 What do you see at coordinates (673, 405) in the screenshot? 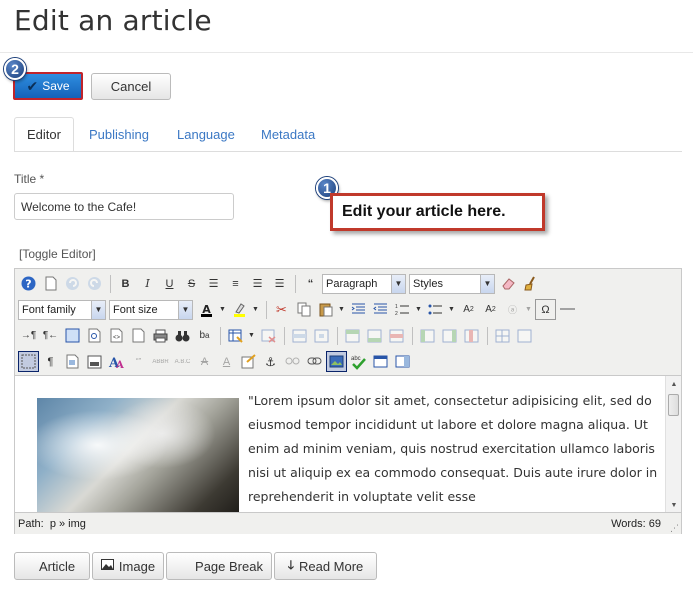
I see `scroll-thumb` at bounding box center [673, 405].